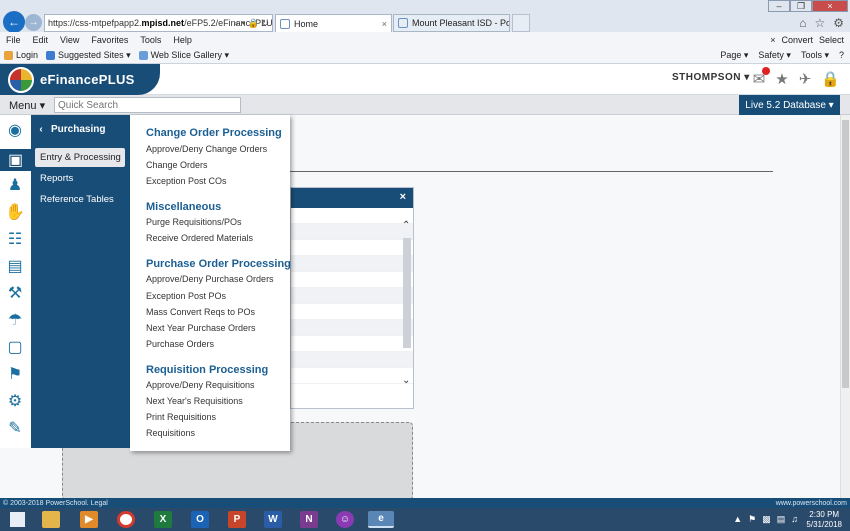  Describe the element at coordinates (406, 380) in the screenshot. I see `scroll-down-icon: ⌄` at that location.